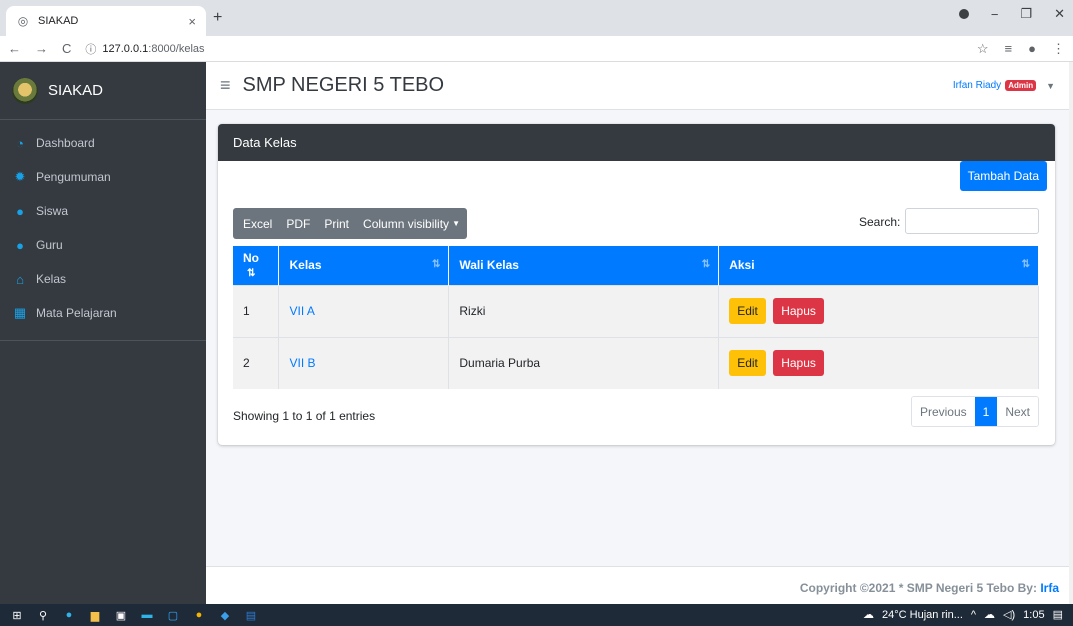 The image size is (1073, 626). Describe the element at coordinates (972, 221) in the screenshot. I see `search-input` at that location.